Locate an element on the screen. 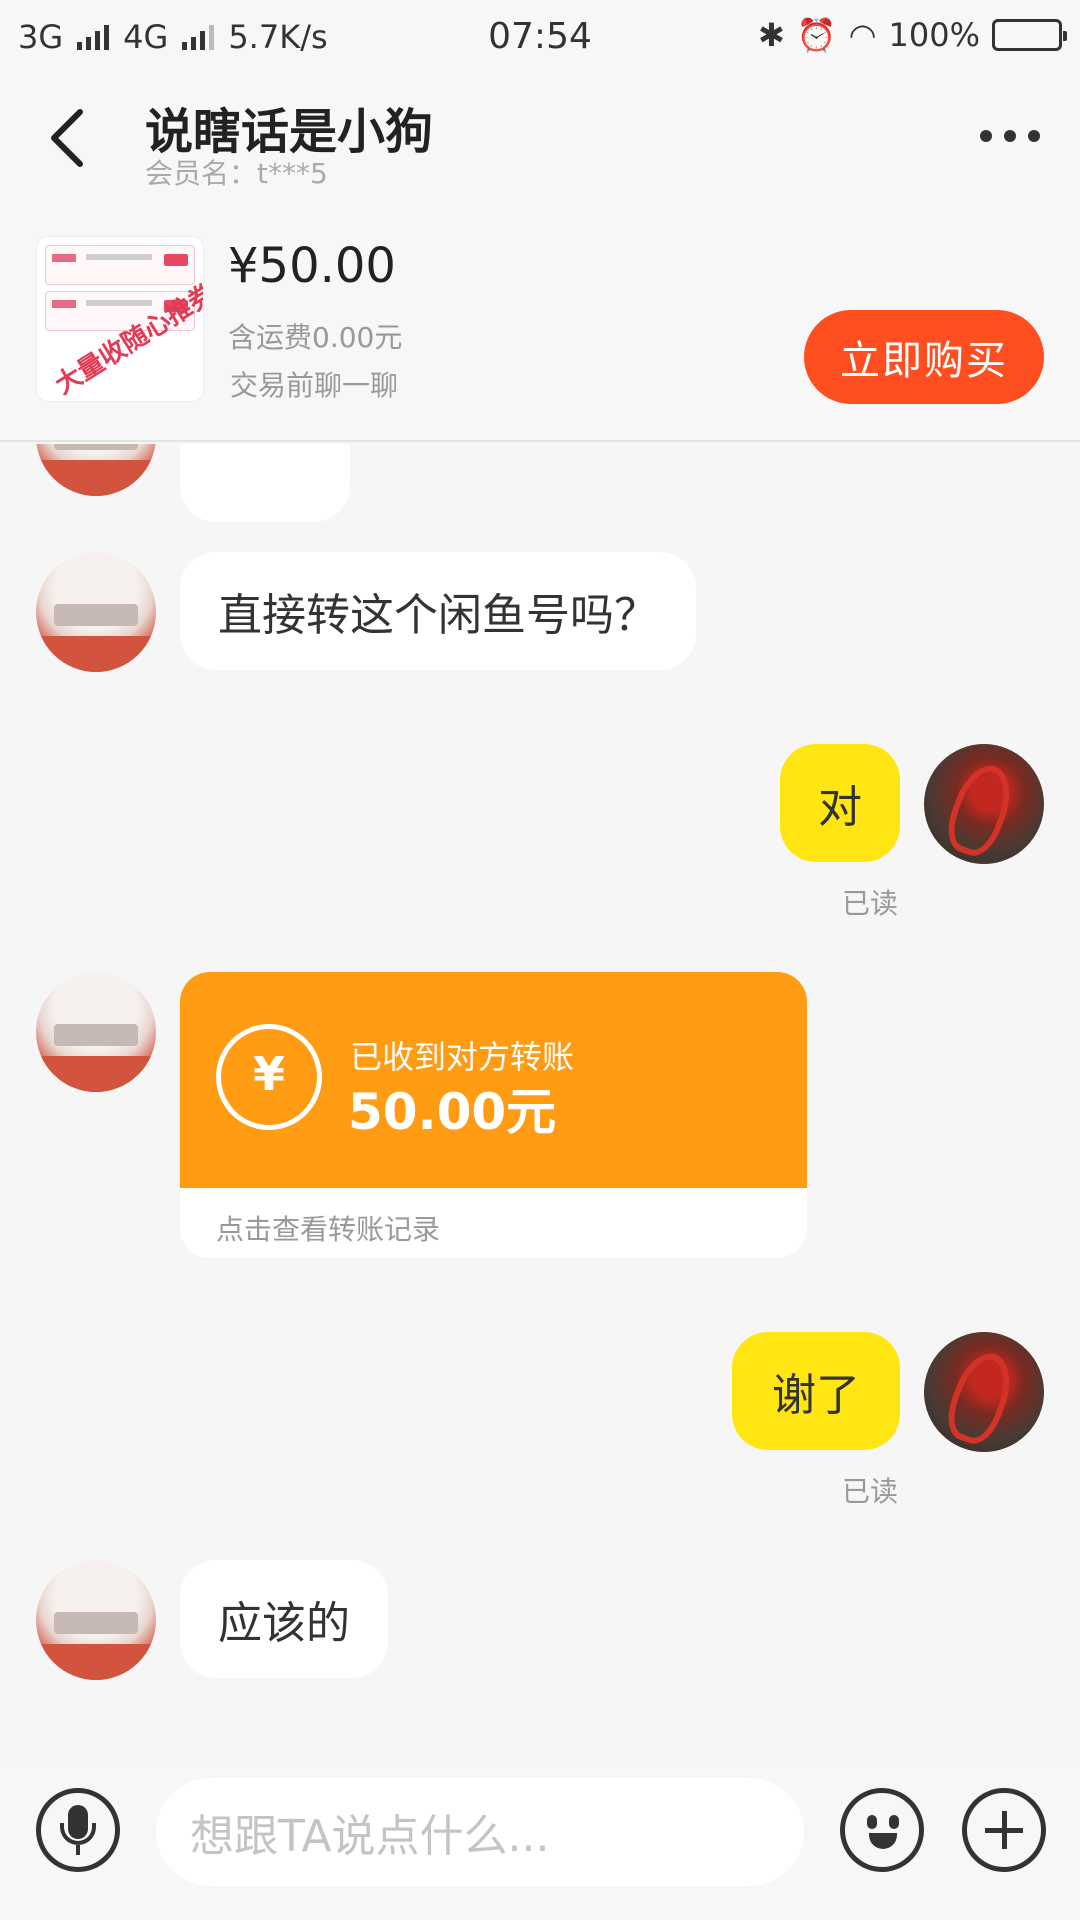  bluetooth-icon: ✱ is located at coordinates (771, 35).